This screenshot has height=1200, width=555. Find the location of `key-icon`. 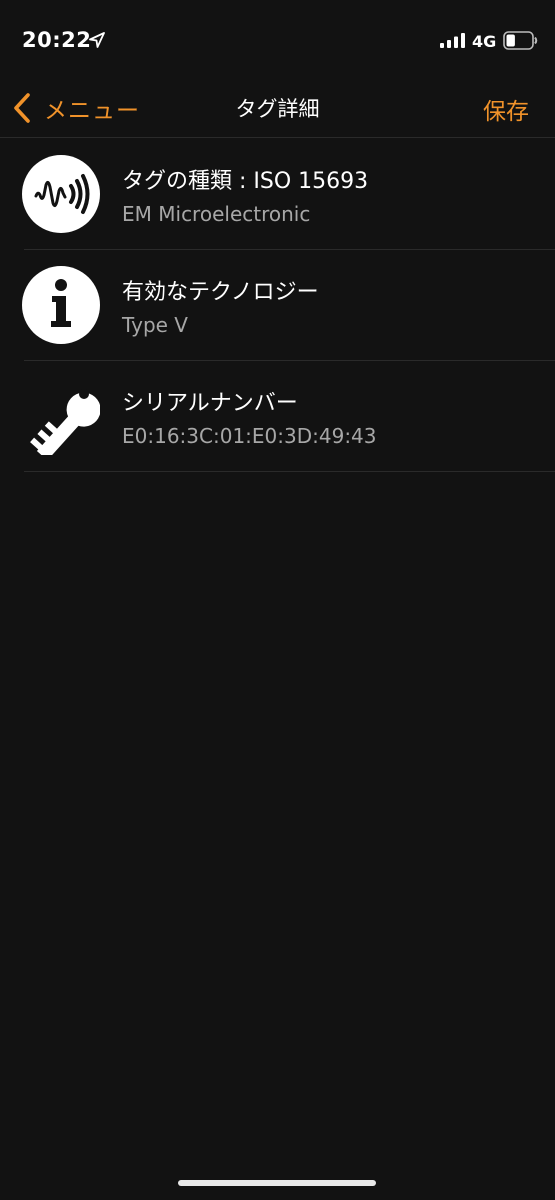

key-icon is located at coordinates (65, 422).